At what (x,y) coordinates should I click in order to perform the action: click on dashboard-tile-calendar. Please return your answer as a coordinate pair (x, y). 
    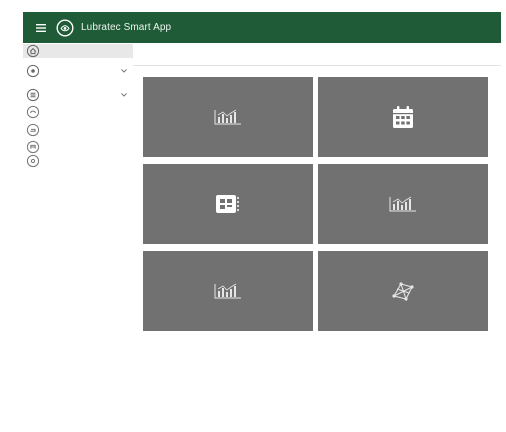
    Looking at the image, I should click on (403, 117).